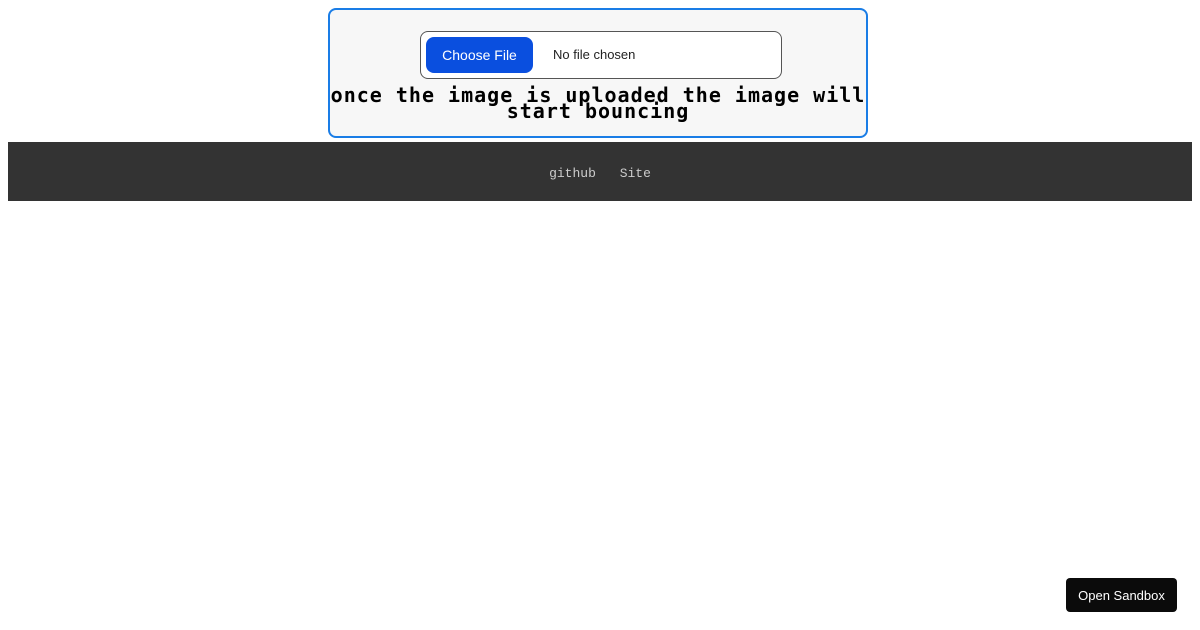  What do you see at coordinates (572, 173) in the screenshot?
I see `github-link: github` at bounding box center [572, 173].